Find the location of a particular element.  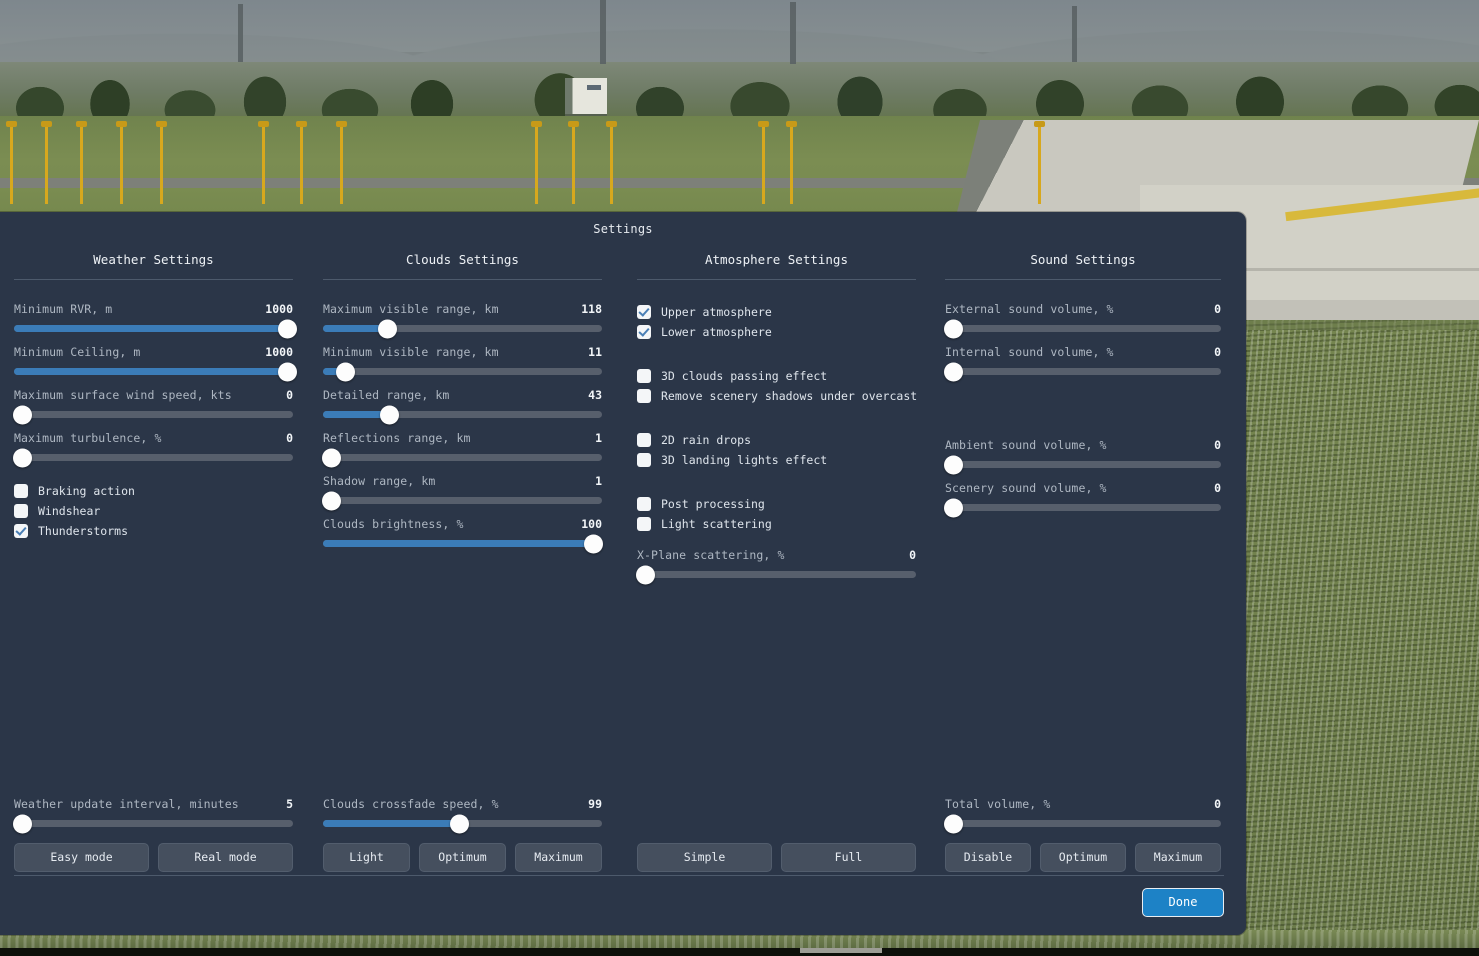

checkbox-row-lower-atmosphere: Lower atmosphere is located at coordinates (776, 332).